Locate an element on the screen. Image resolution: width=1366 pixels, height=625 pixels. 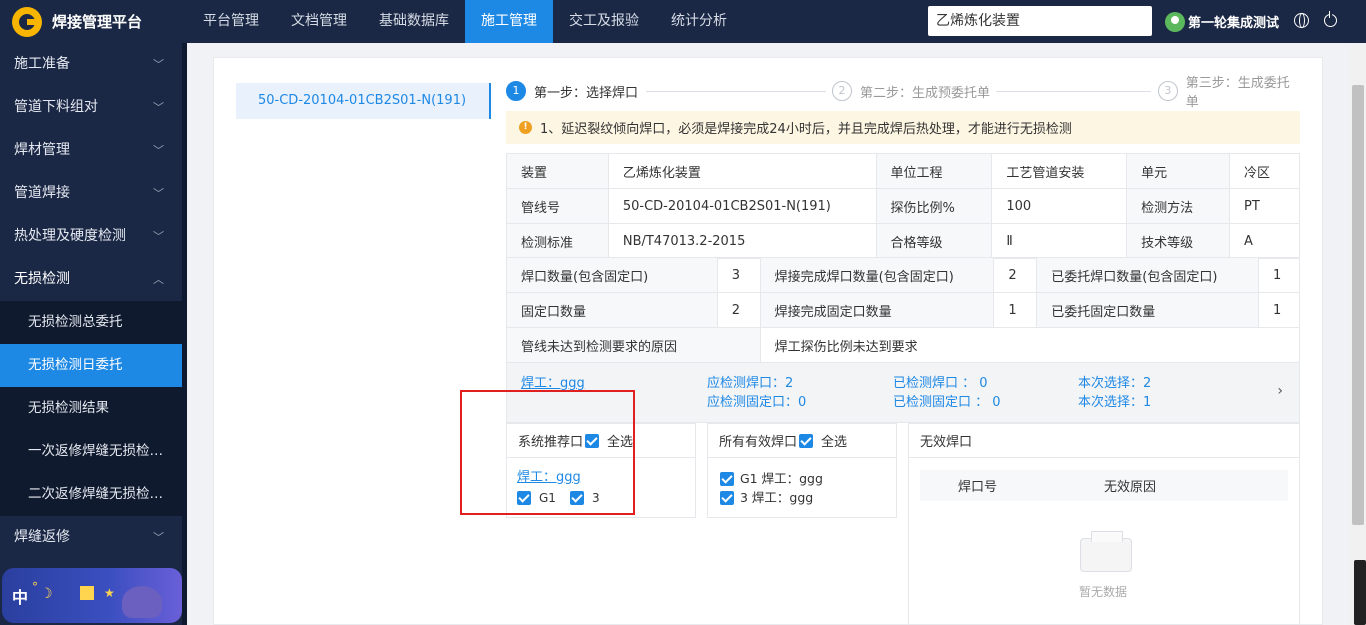
ime-toolbar: 中 ☽ ° ★ is located at coordinates (92, 595).